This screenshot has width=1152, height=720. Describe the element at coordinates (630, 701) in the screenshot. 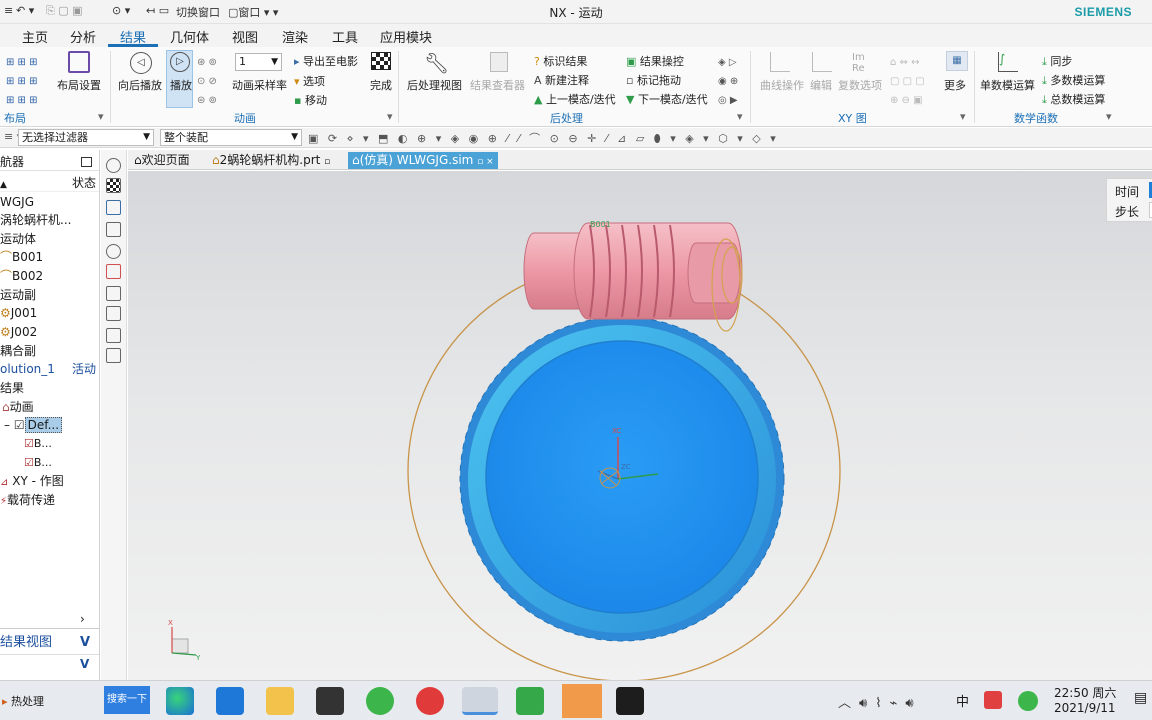

I see `editor-app-icon` at that location.